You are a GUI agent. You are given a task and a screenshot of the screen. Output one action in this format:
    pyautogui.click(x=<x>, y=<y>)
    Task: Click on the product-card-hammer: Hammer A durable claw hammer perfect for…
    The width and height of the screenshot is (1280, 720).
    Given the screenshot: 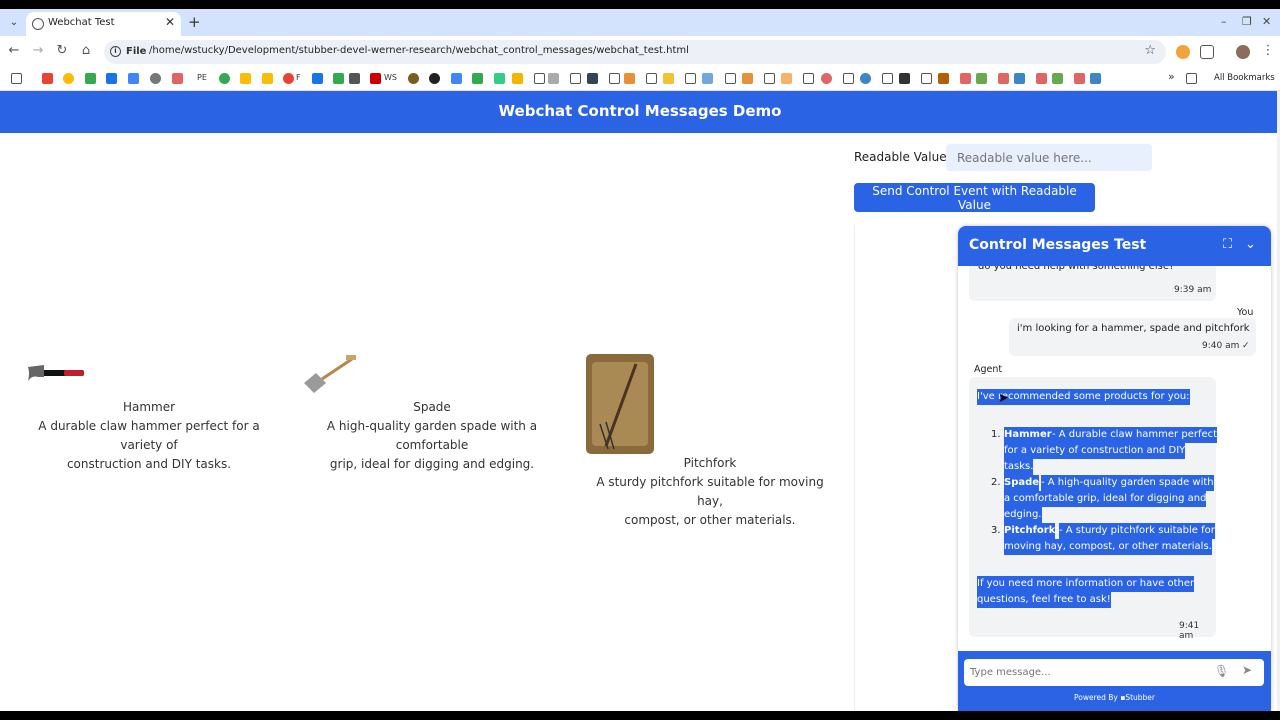 What is the action you would take?
    pyautogui.click(x=149, y=436)
    